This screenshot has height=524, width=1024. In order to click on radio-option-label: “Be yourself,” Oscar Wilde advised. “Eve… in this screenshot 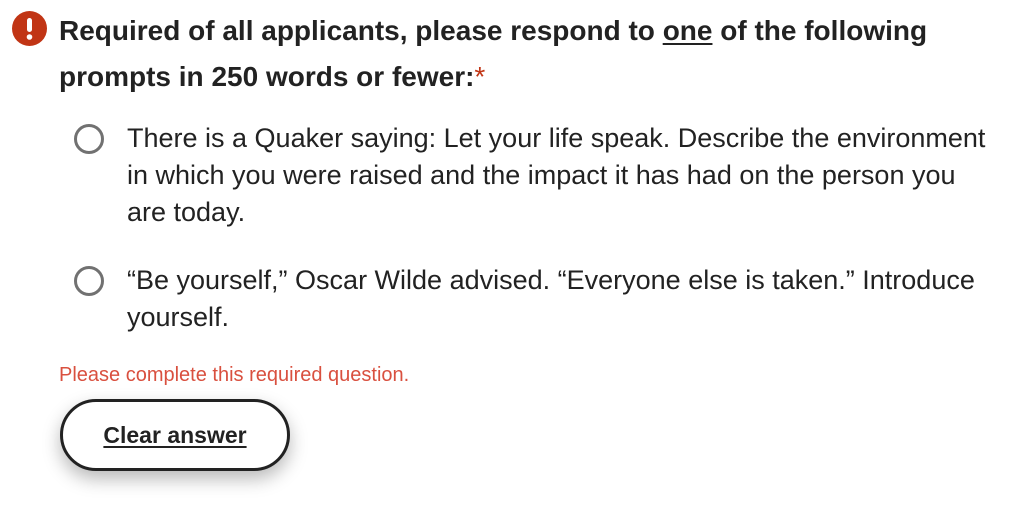, I will do `click(562, 299)`.